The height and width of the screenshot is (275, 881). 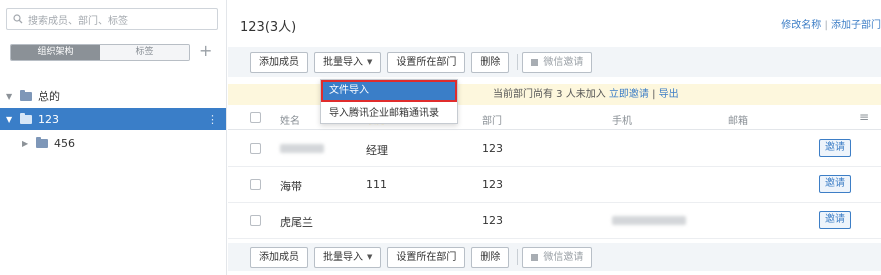 What do you see at coordinates (389, 114) in the screenshot?
I see `import-tencent-mail-option: 导入腾讯企业邮箱通讯录` at bounding box center [389, 114].